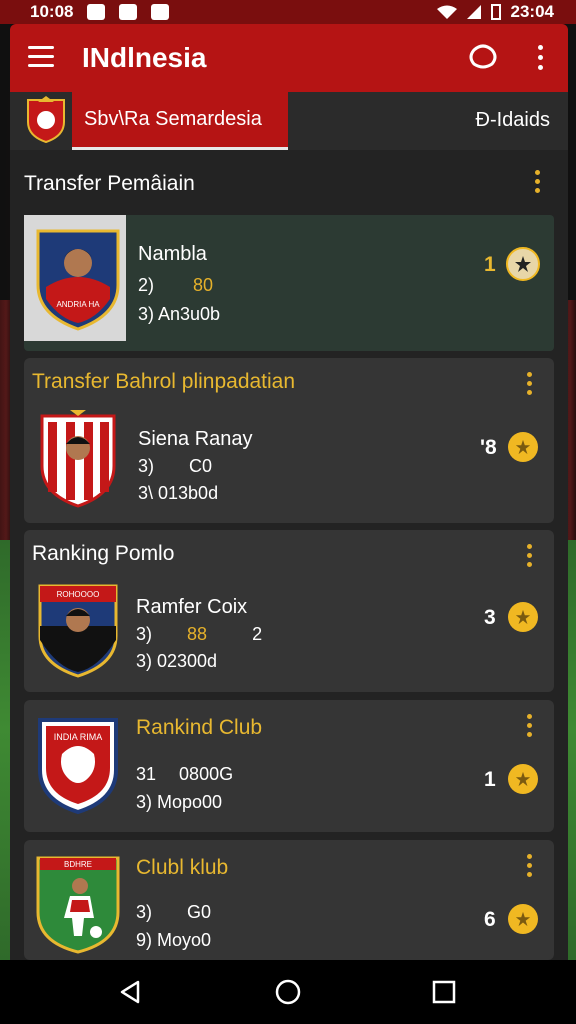  I want to click on navigation-bar, so click(288, 992).